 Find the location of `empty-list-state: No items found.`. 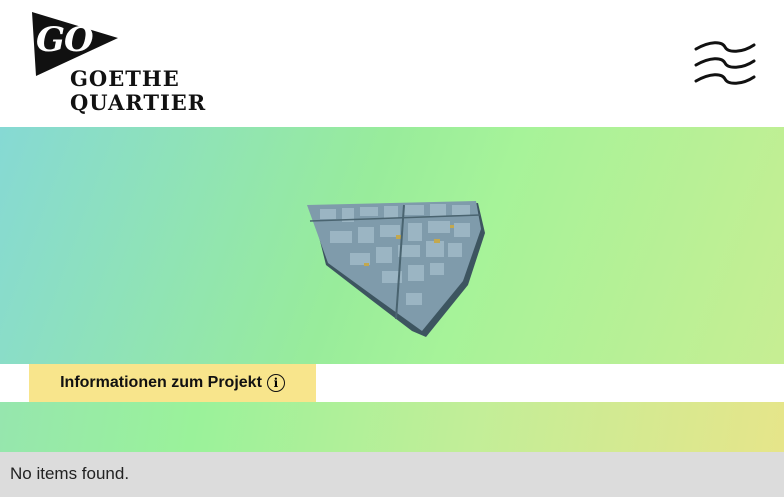

empty-list-state: No items found. is located at coordinates (392, 474).